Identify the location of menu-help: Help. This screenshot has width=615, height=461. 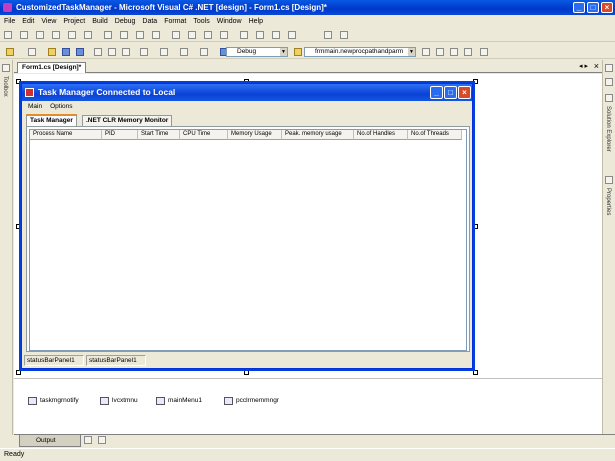
(255, 22).